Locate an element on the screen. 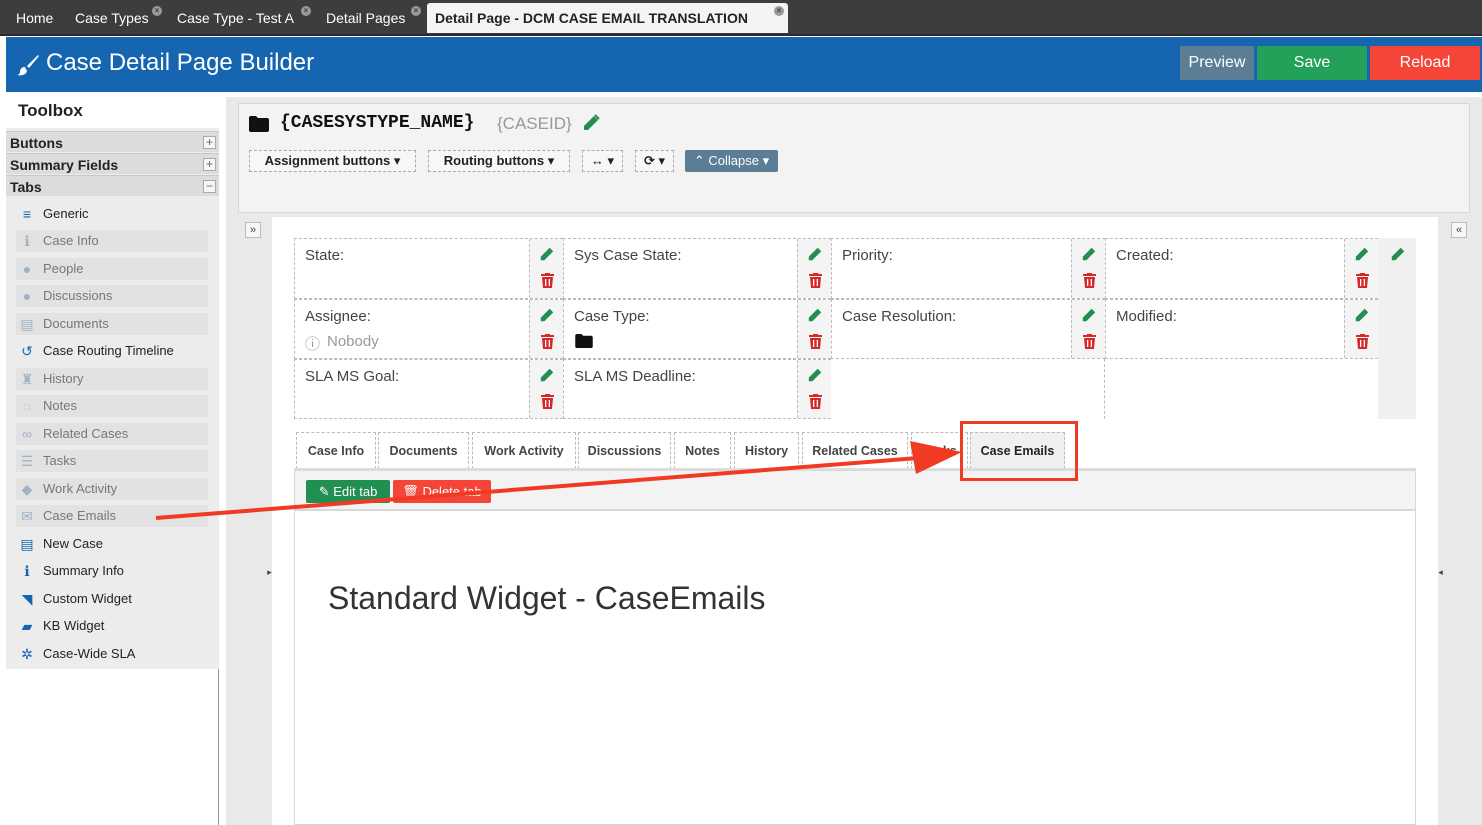  toolbox-item-case-routing-timeline: ↺ Case Routing Timeline is located at coordinates (112, 351).